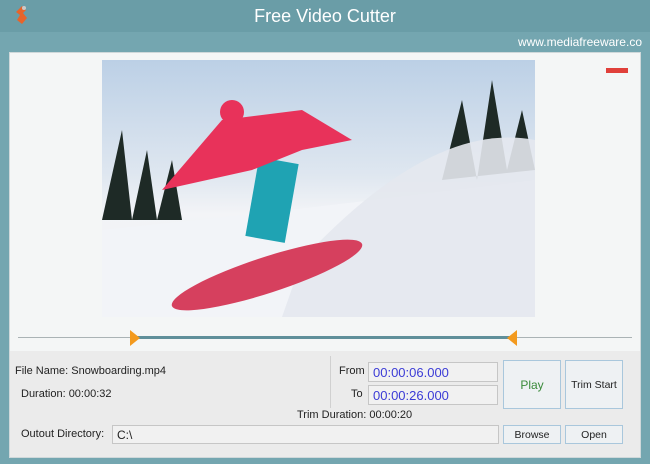 The image size is (650, 464). I want to click on trim-duration-label: Trim Duration: 00:00:20, so click(355, 415).